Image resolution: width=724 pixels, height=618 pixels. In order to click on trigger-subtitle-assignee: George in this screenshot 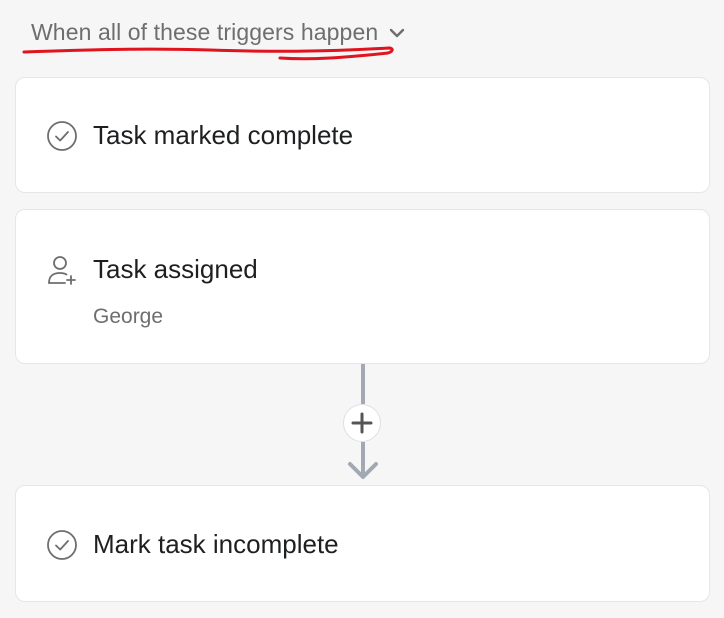, I will do `click(128, 316)`.